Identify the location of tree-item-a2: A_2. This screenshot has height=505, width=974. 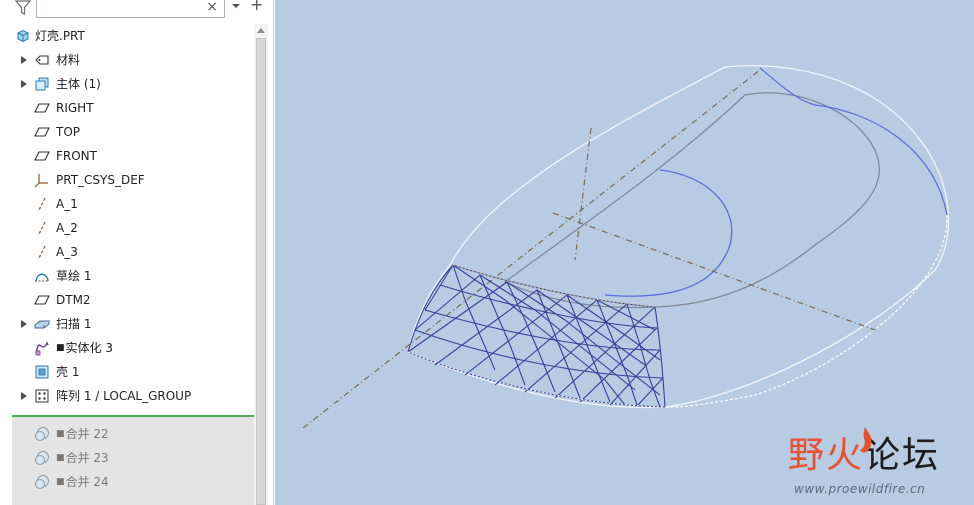
(127, 228).